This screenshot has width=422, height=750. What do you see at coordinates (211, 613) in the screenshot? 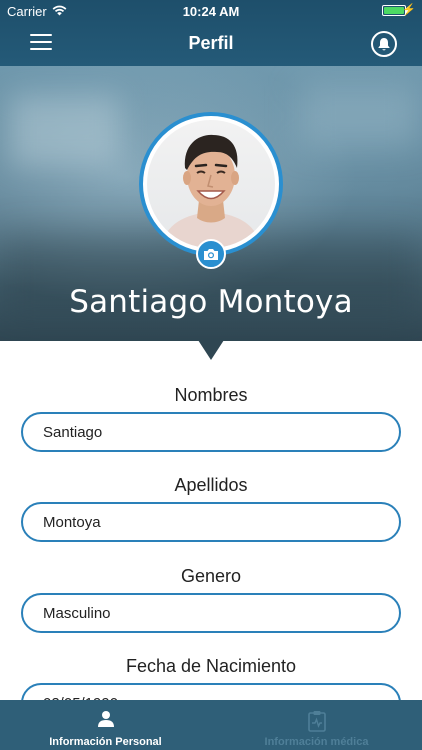
I see `gender-field: Masculino` at bounding box center [211, 613].